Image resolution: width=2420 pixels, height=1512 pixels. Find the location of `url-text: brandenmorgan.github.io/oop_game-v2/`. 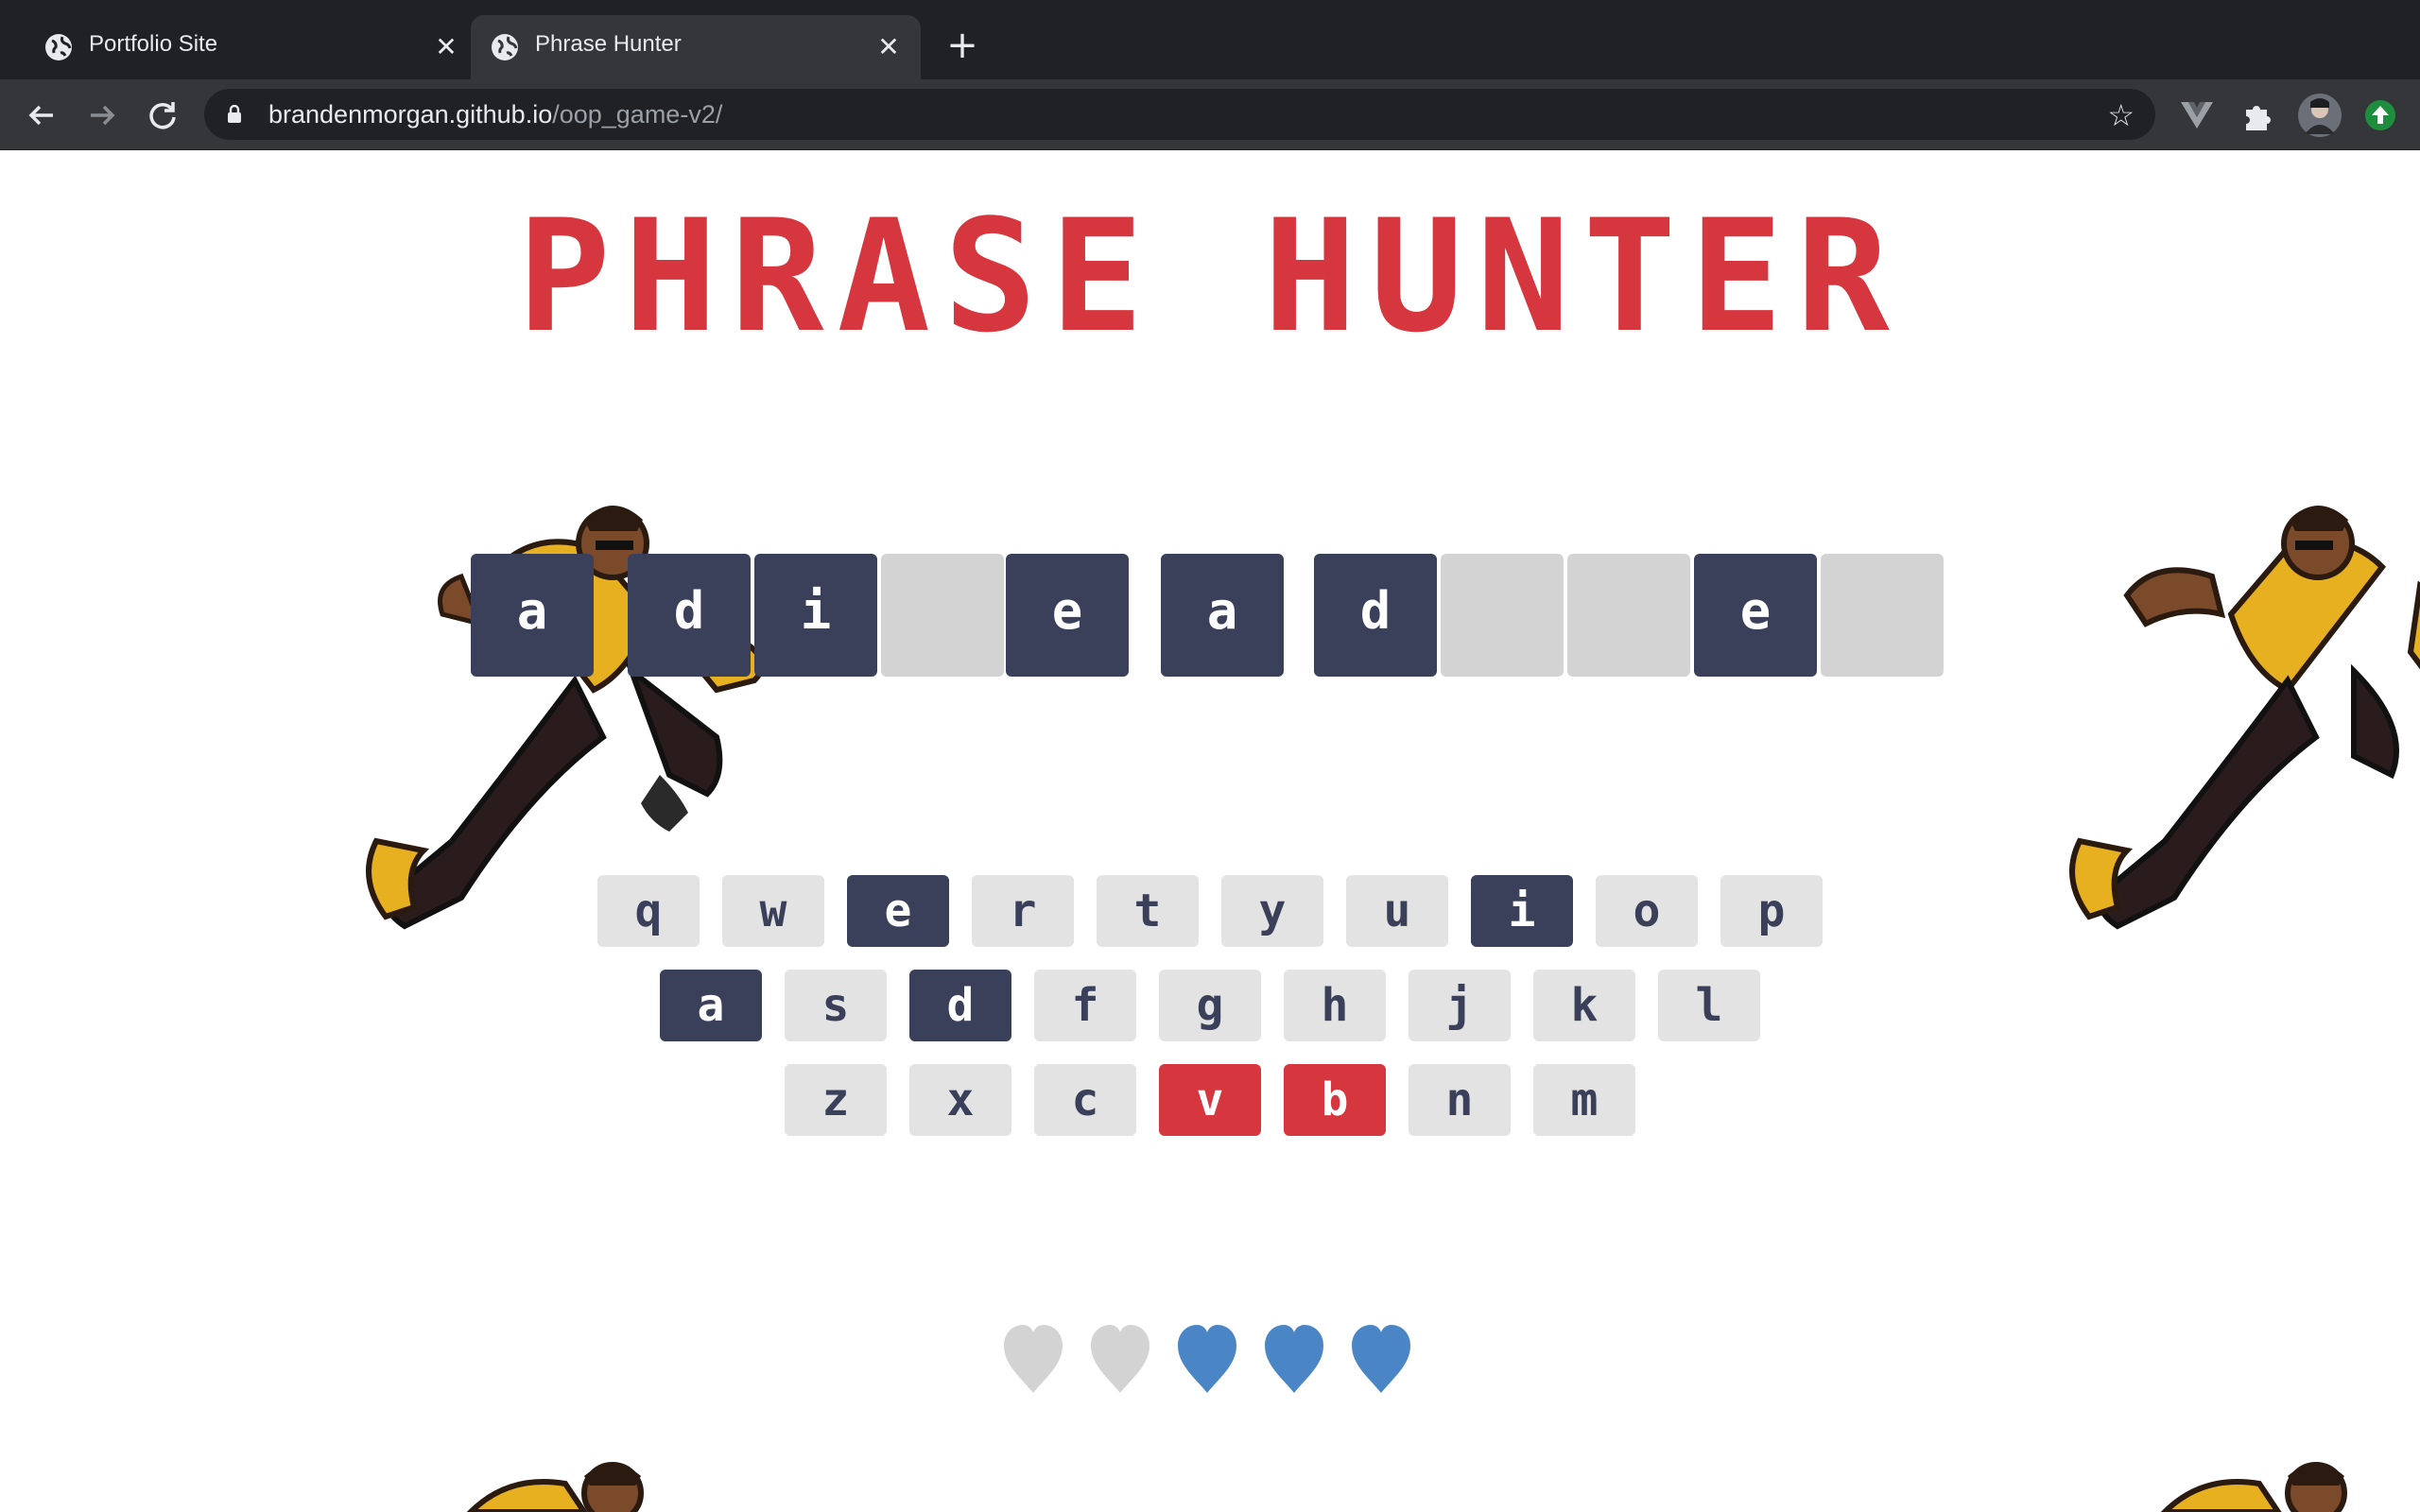

url-text: brandenmorgan.github.io/oop_game-v2/ is located at coordinates (495, 114).